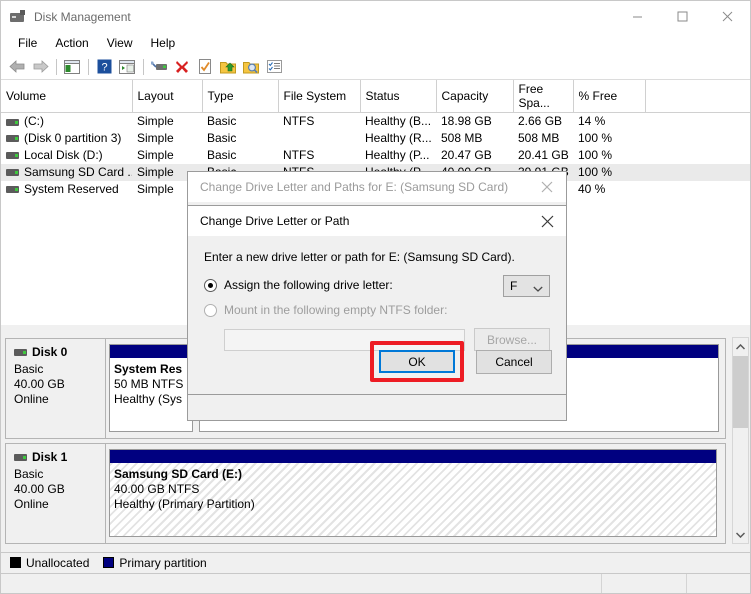  What do you see at coordinates (17, 67) in the screenshot?
I see `back-arrow-icon` at bounding box center [17, 67].